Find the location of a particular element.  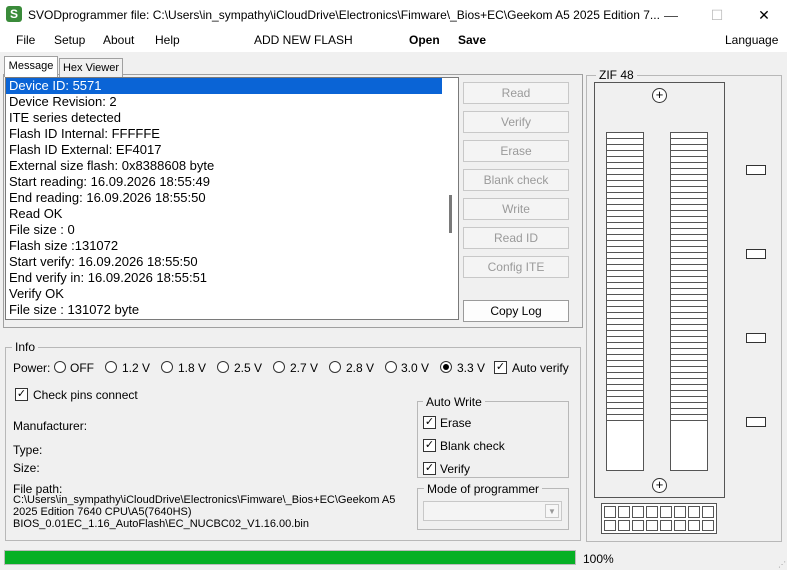

log-line: Device ID: 5571 is located at coordinates (224, 86).